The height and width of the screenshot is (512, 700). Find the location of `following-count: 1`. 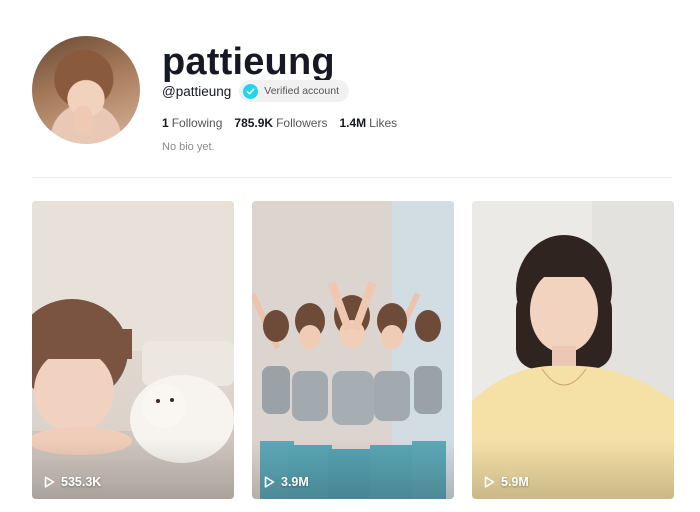

following-count: 1 is located at coordinates (165, 123).